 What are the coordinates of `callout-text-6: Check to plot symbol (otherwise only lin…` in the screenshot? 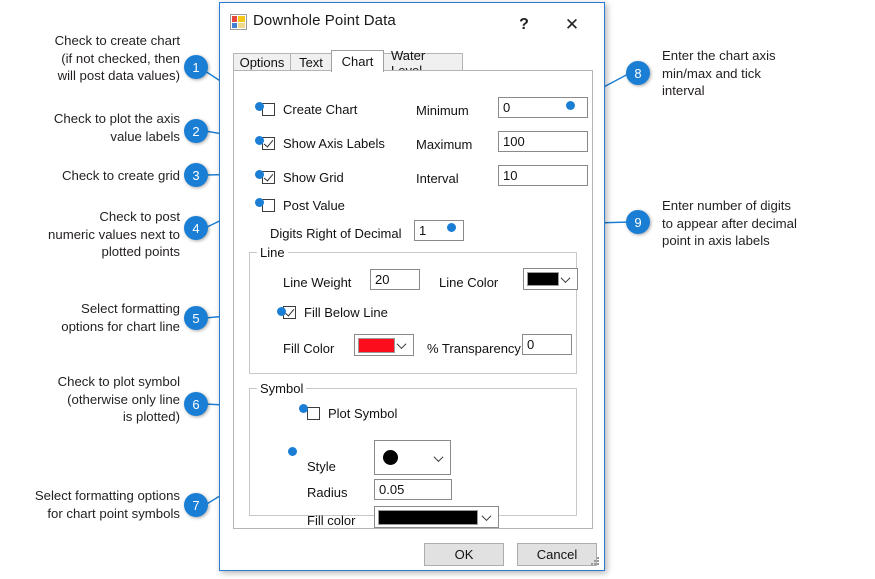 It's located at (118, 399).